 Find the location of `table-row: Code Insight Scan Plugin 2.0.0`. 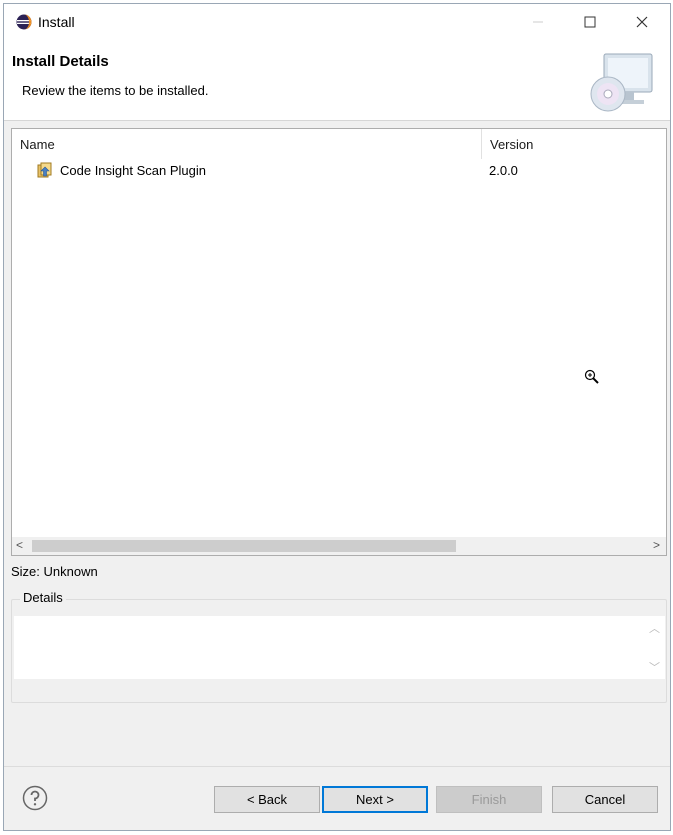

table-row: Code Insight Scan Plugin 2.0.0 is located at coordinates (339, 172).